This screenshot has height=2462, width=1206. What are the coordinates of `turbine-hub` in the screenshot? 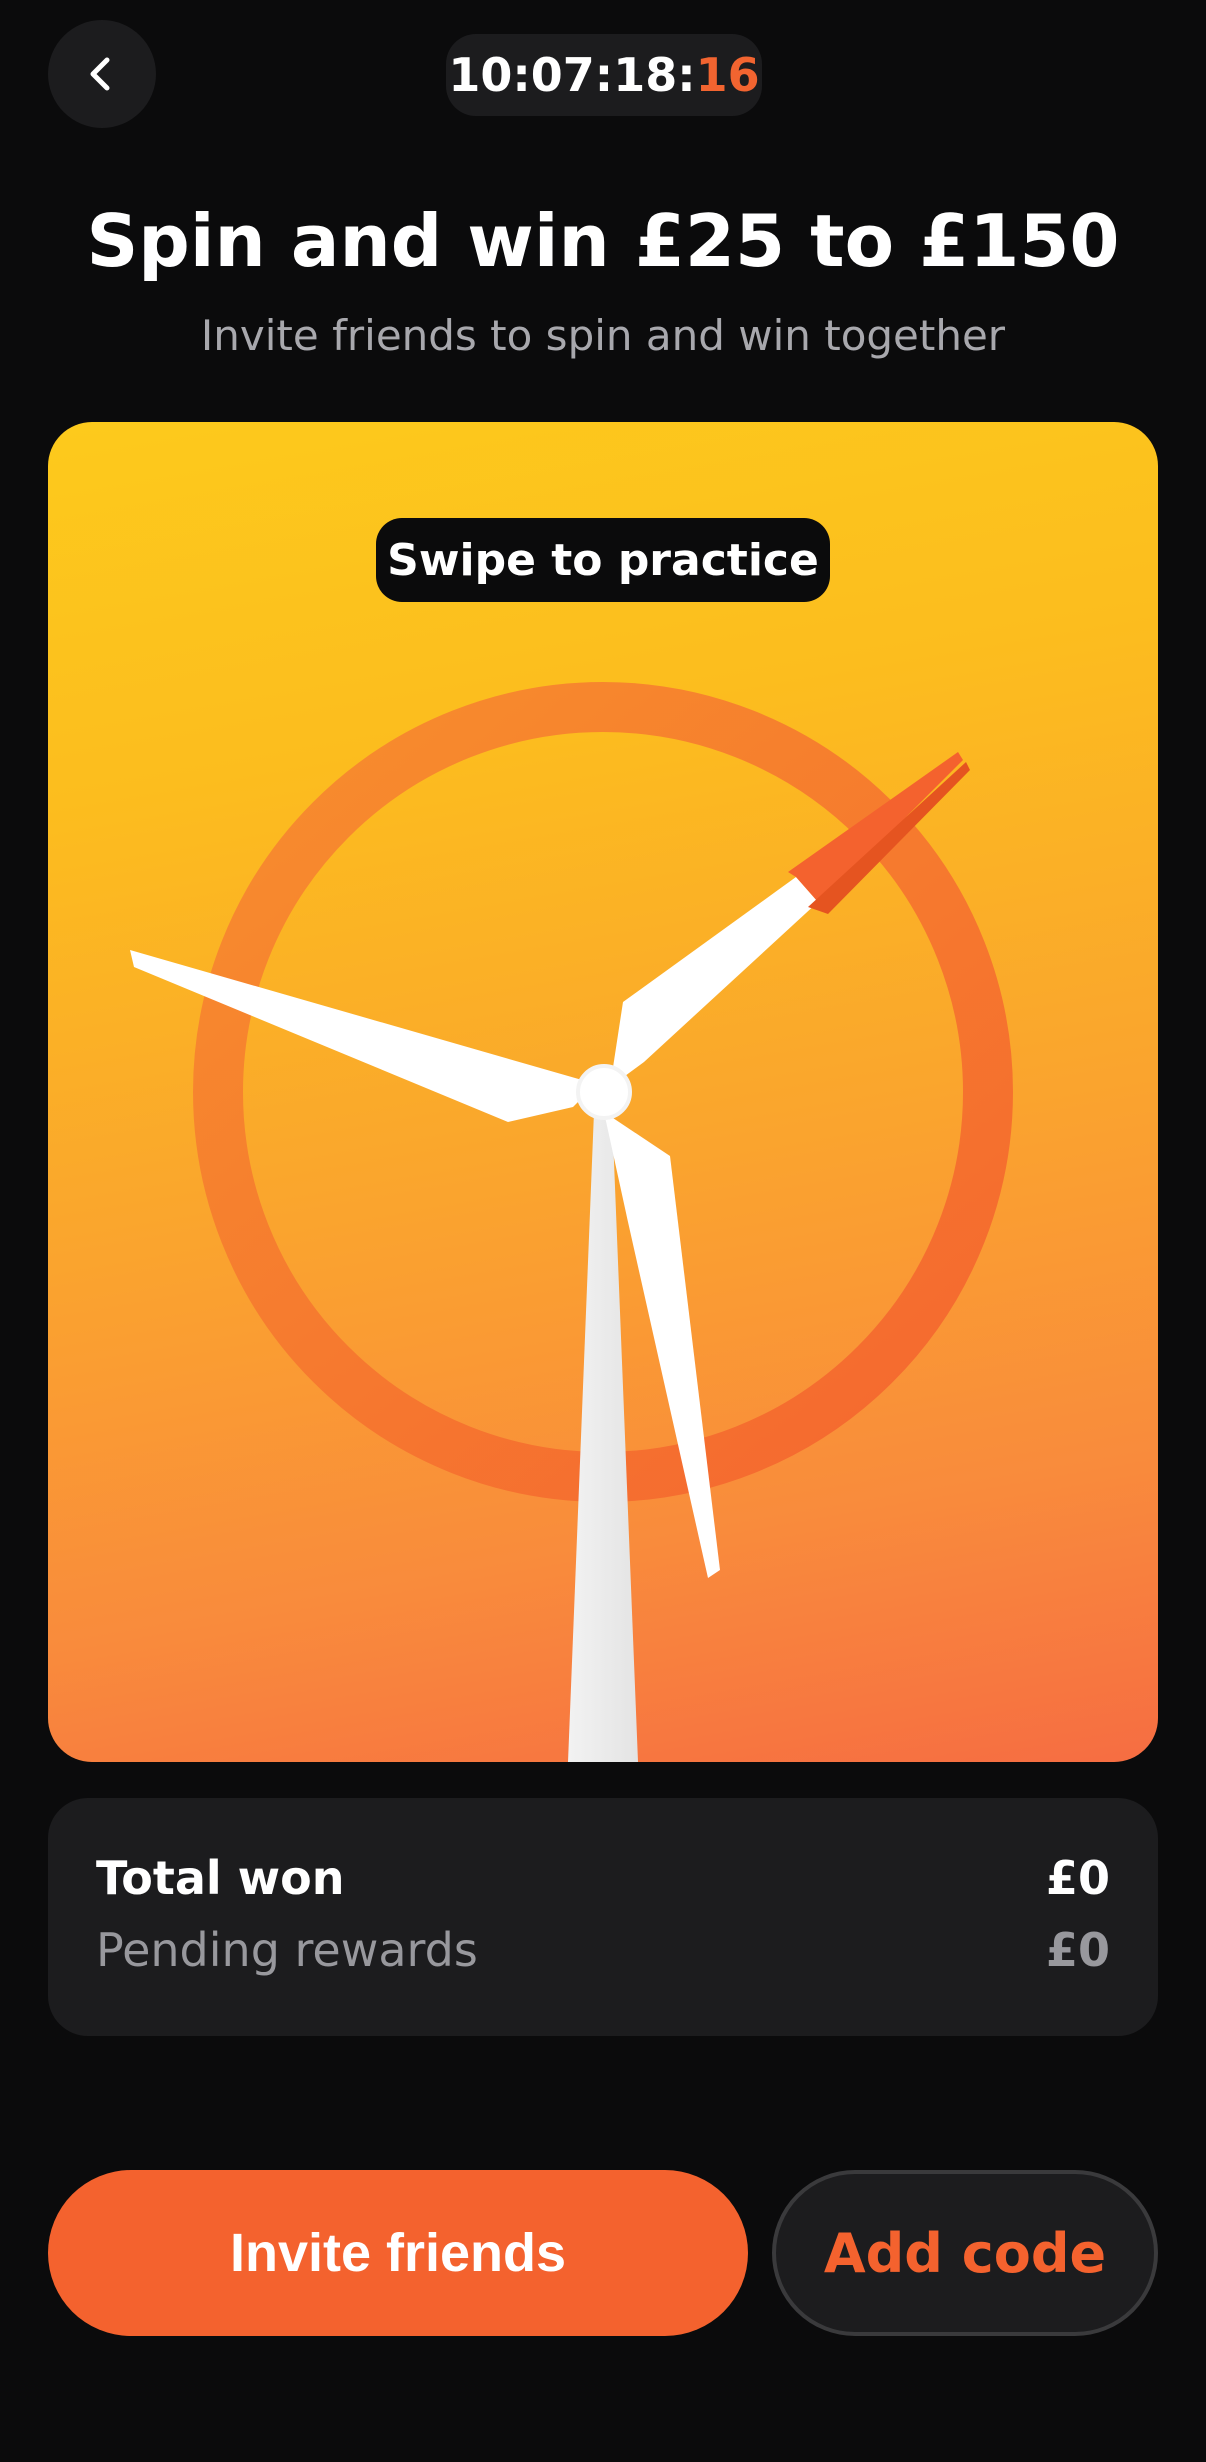 It's located at (604, 1092).